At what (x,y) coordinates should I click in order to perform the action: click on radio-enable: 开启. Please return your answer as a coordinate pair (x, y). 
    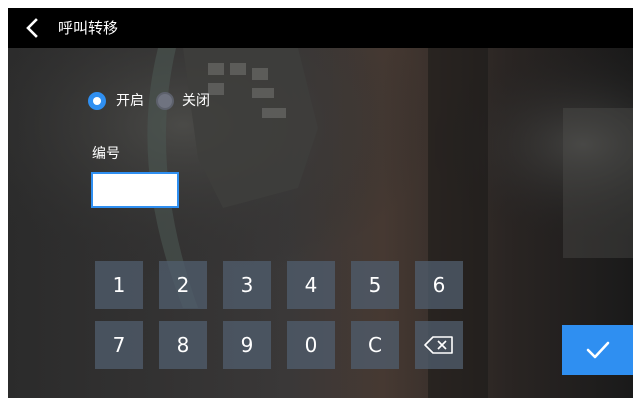
    Looking at the image, I should click on (116, 101).